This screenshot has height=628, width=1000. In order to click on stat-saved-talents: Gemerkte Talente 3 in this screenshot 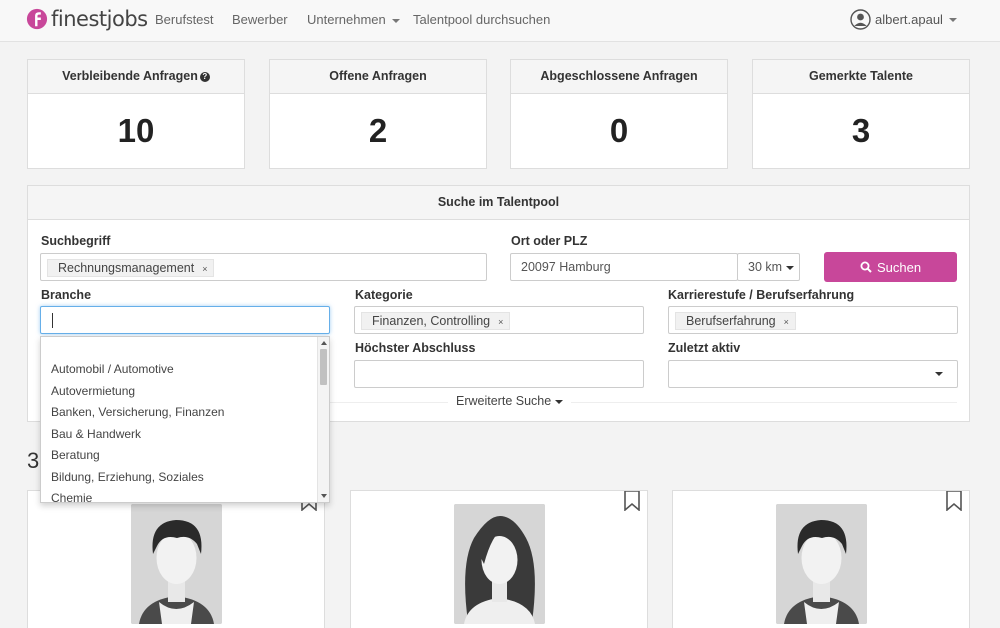, I will do `click(861, 114)`.